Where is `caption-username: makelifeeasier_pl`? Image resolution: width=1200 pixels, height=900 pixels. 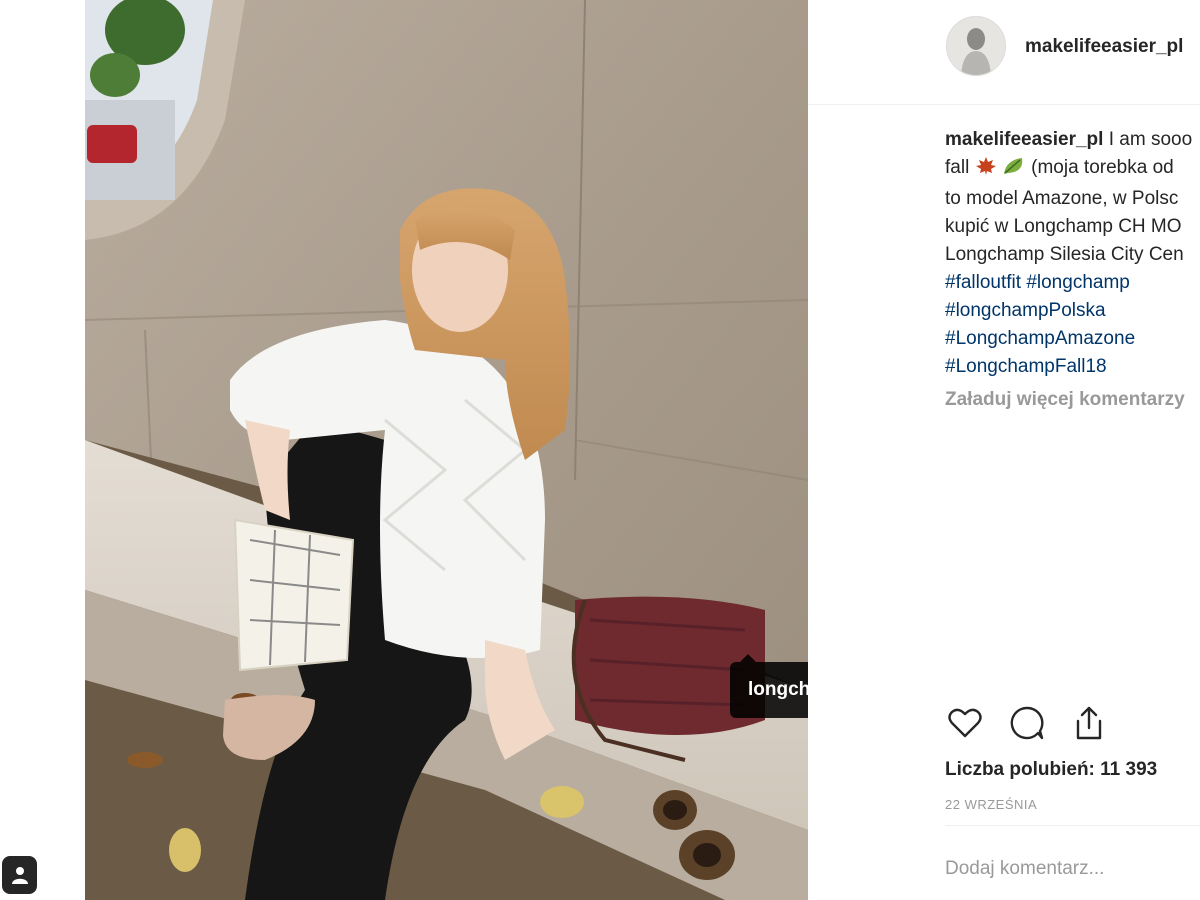
caption-username: makelifeeasier_pl is located at coordinates (1024, 139).